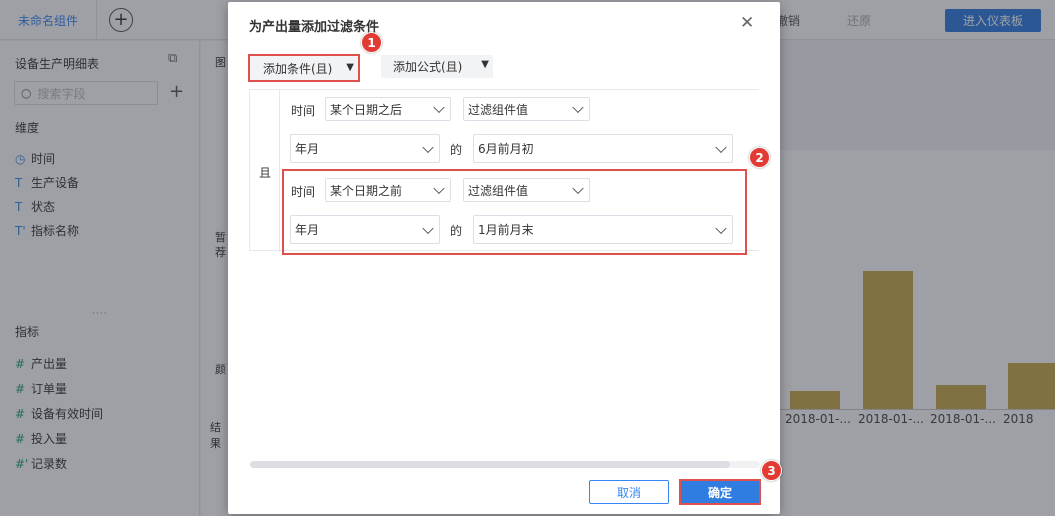  Describe the element at coordinates (428, 67) in the screenshot. I see `add-formula-label: 添加公式(且)` at that location.